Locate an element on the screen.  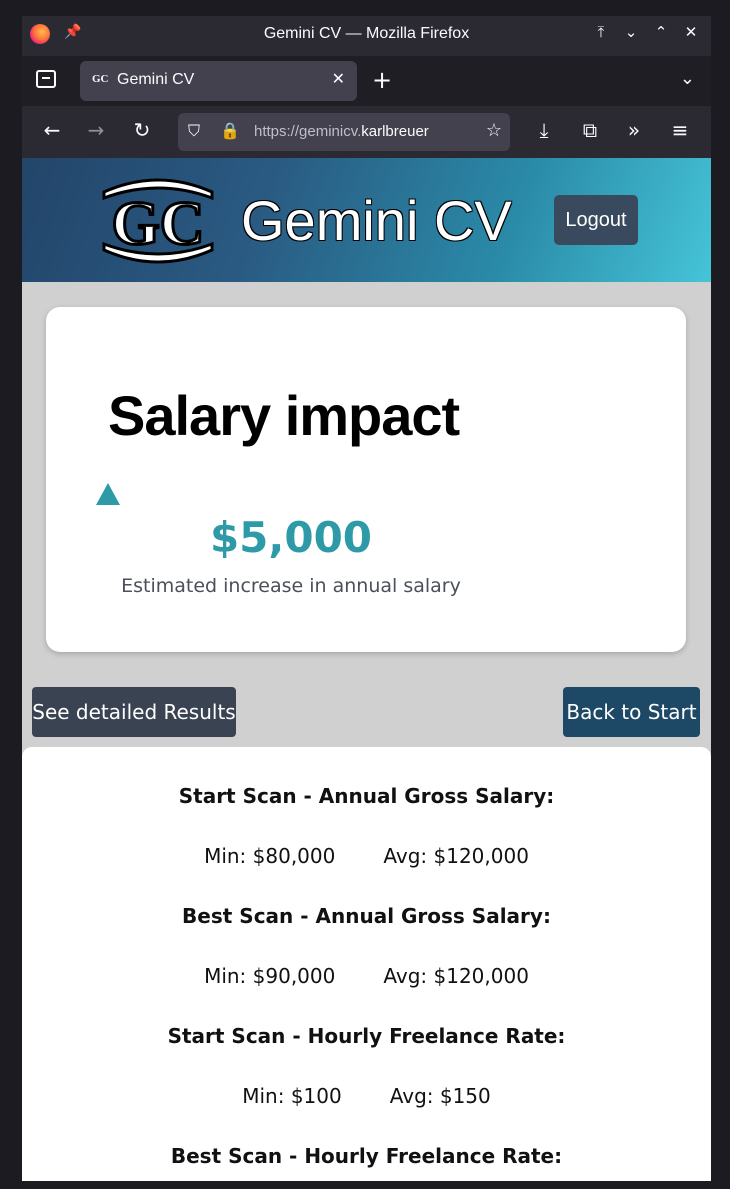
site-header: GC Gemini CV Logout is located at coordinates (366, 220).